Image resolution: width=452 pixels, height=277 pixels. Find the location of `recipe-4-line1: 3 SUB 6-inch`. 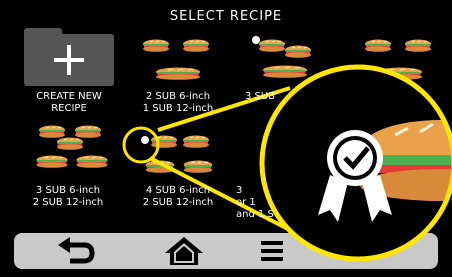

recipe-4-line1: 3 SUB 6-inch is located at coordinates (68, 190).